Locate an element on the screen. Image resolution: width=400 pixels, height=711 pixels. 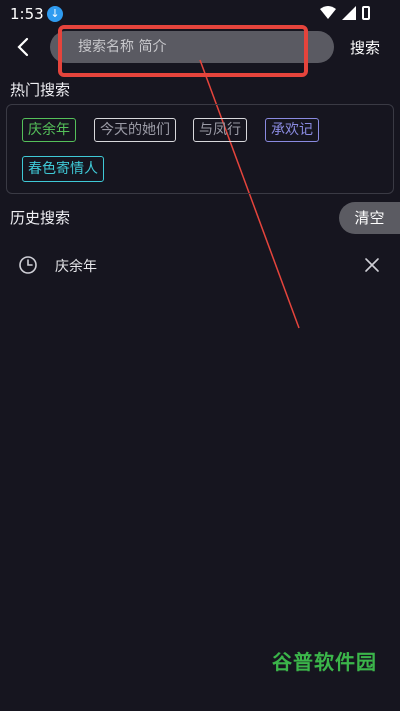
hot-tag: 承欢记 is located at coordinates (292, 130).